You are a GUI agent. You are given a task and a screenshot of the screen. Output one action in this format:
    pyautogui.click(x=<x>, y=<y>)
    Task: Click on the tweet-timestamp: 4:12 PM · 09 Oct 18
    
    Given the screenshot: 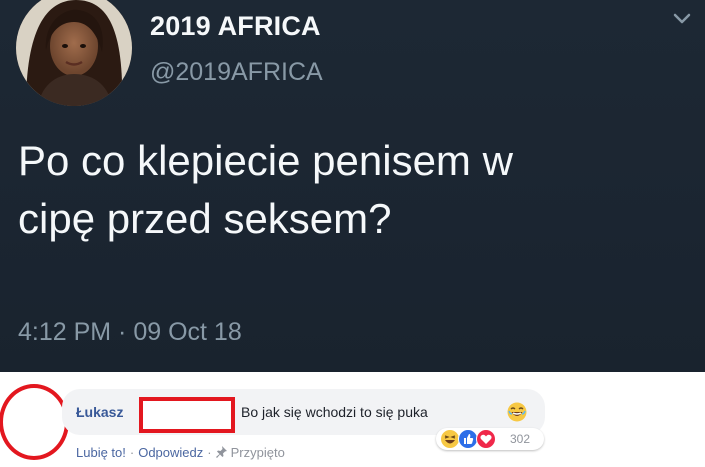 What is the action you would take?
    pyautogui.click(x=130, y=332)
    